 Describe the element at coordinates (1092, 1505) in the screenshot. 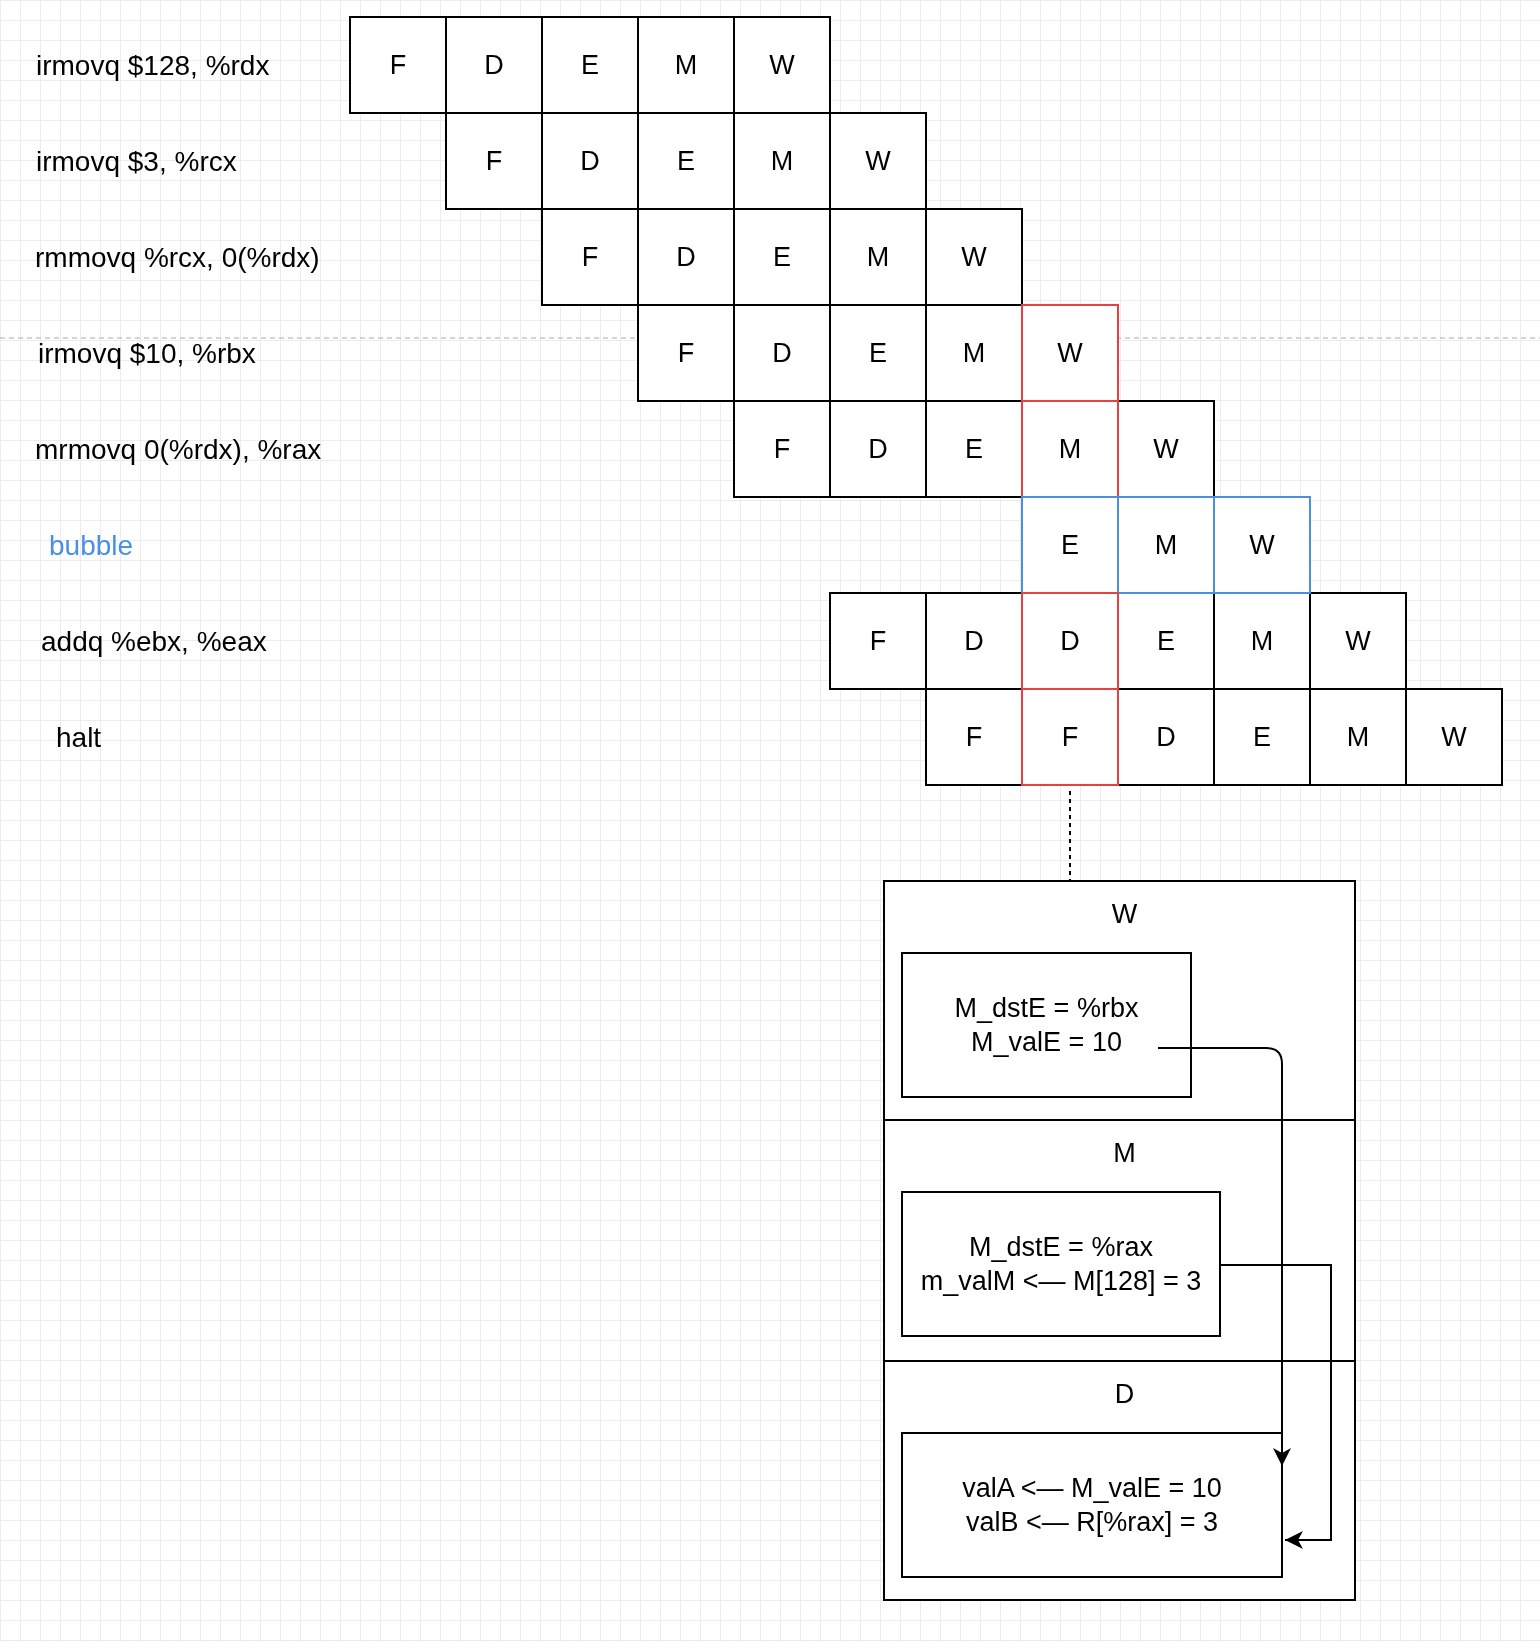

I see `register-note: valA <— M_valE = 10 valB <— R[%rax] = 3` at that location.